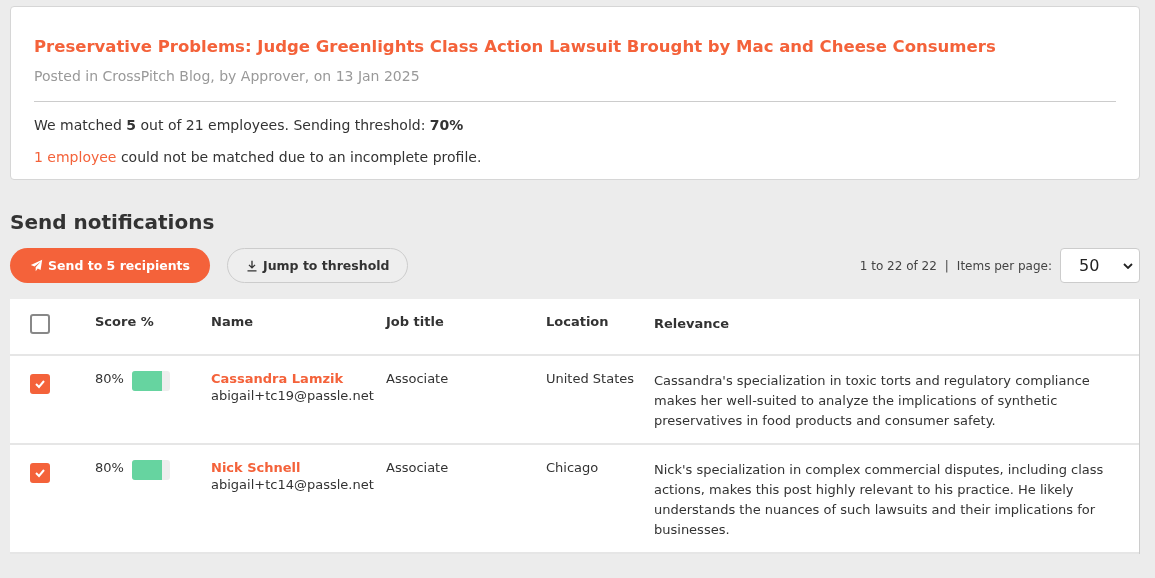 This screenshot has width=1155, height=578. I want to click on column-header: Score %, so click(124, 321).